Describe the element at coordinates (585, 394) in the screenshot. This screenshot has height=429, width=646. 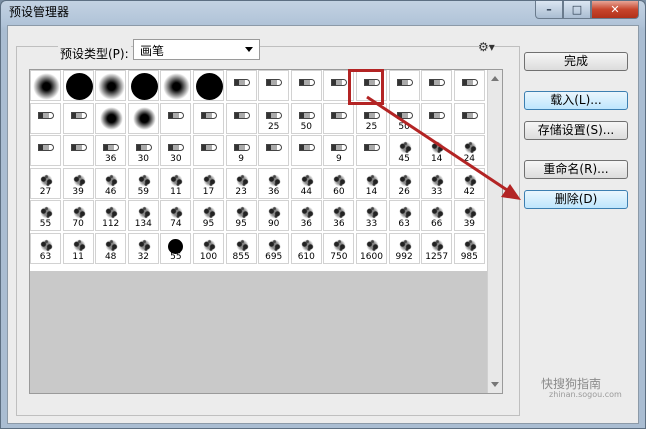
I see `watermark-url: zhinan.sogou.com` at that location.